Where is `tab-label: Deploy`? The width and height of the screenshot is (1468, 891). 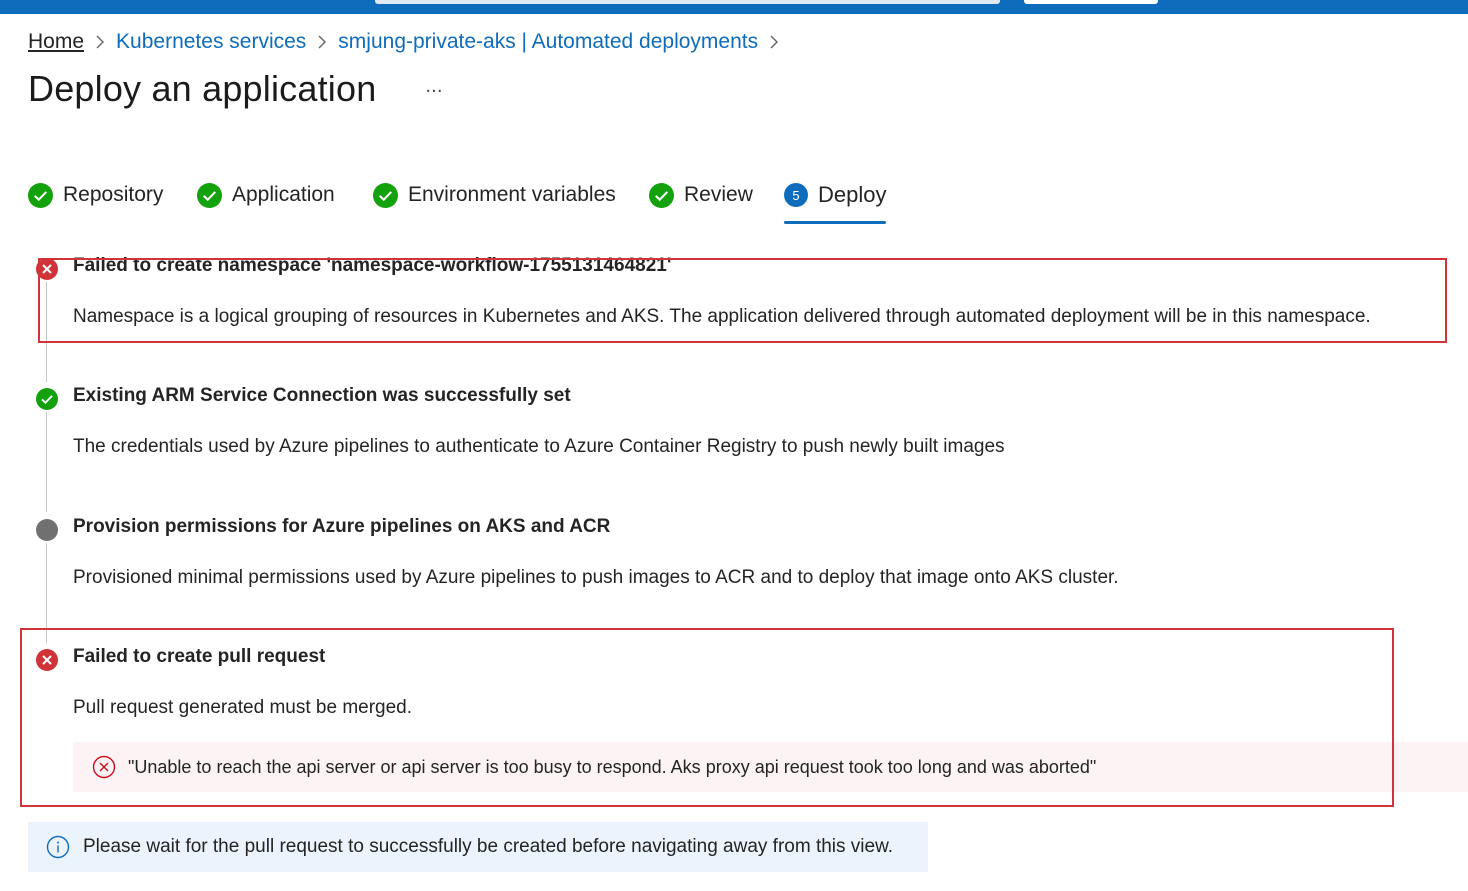
tab-label: Deploy is located at coordinates (852, 194).